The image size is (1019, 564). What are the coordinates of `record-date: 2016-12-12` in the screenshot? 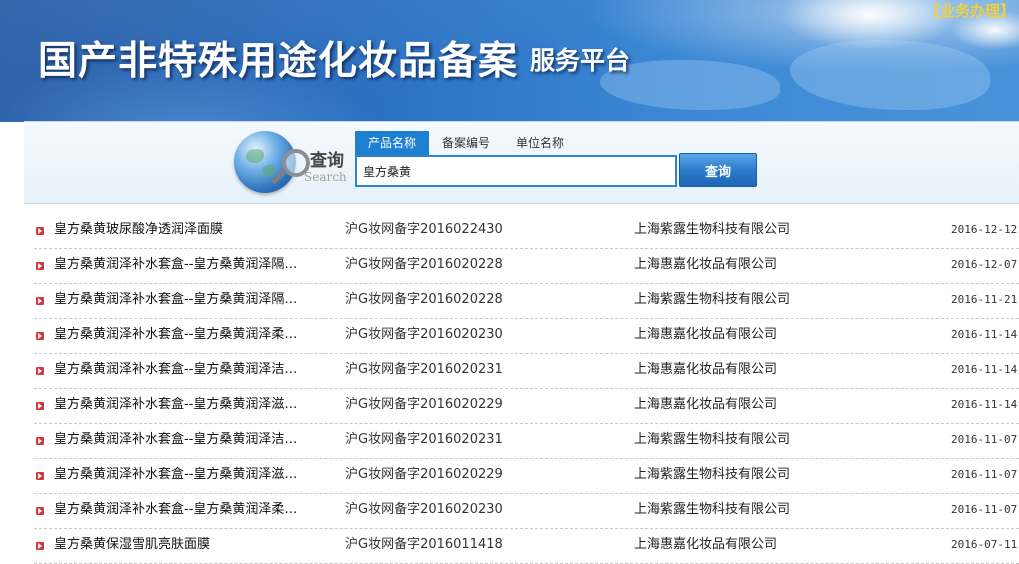 It's located at (984, 229).